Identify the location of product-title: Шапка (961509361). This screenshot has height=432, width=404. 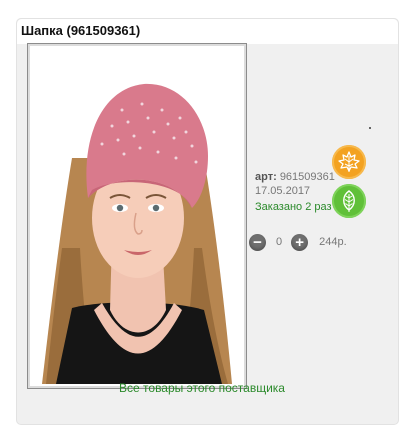
(81, 30).